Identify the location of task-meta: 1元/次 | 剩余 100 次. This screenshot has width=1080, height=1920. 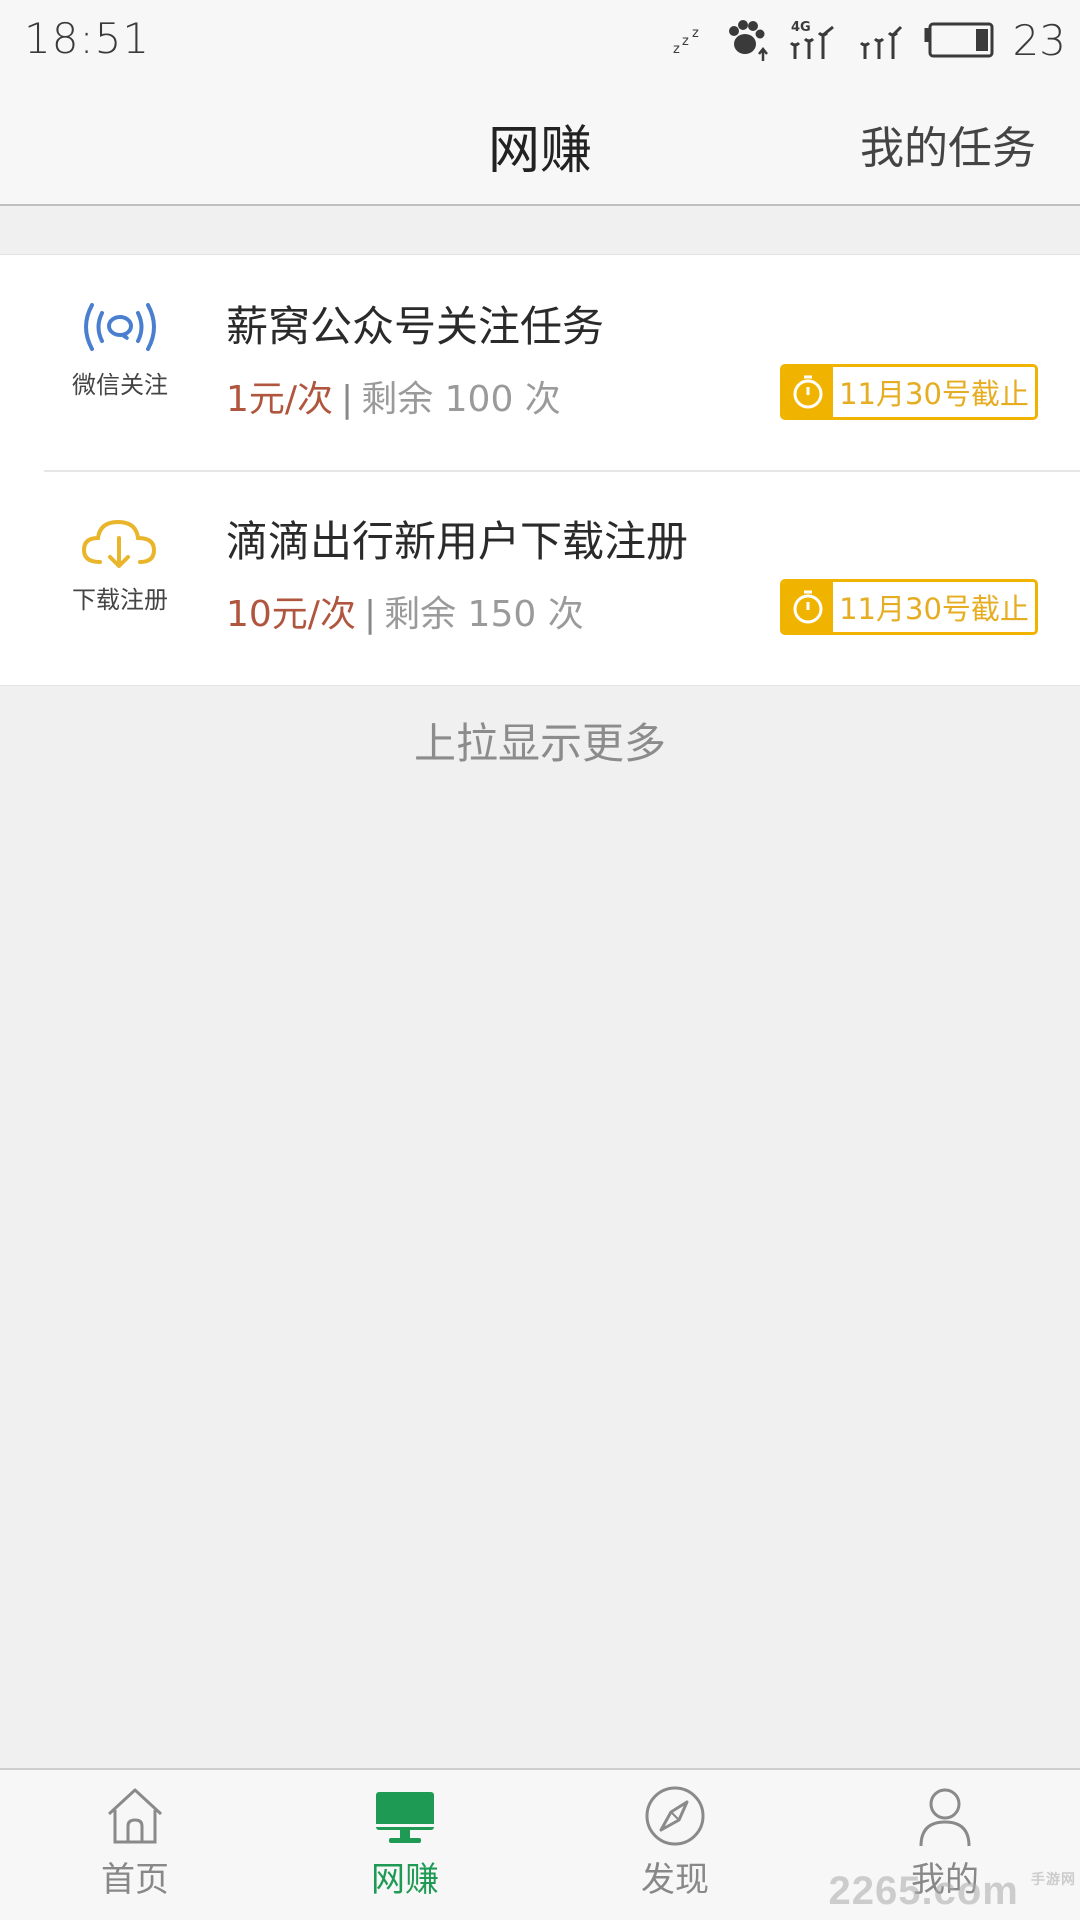
(393, 396).